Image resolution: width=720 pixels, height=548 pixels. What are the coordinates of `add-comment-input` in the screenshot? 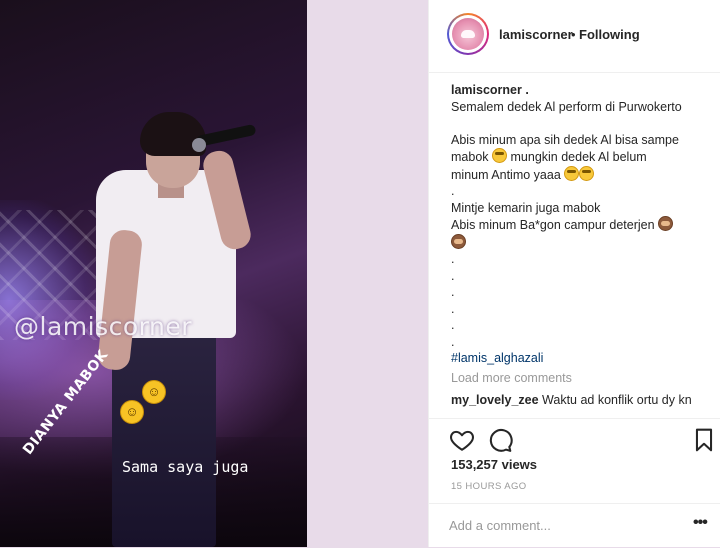 It's located at (564, 525).